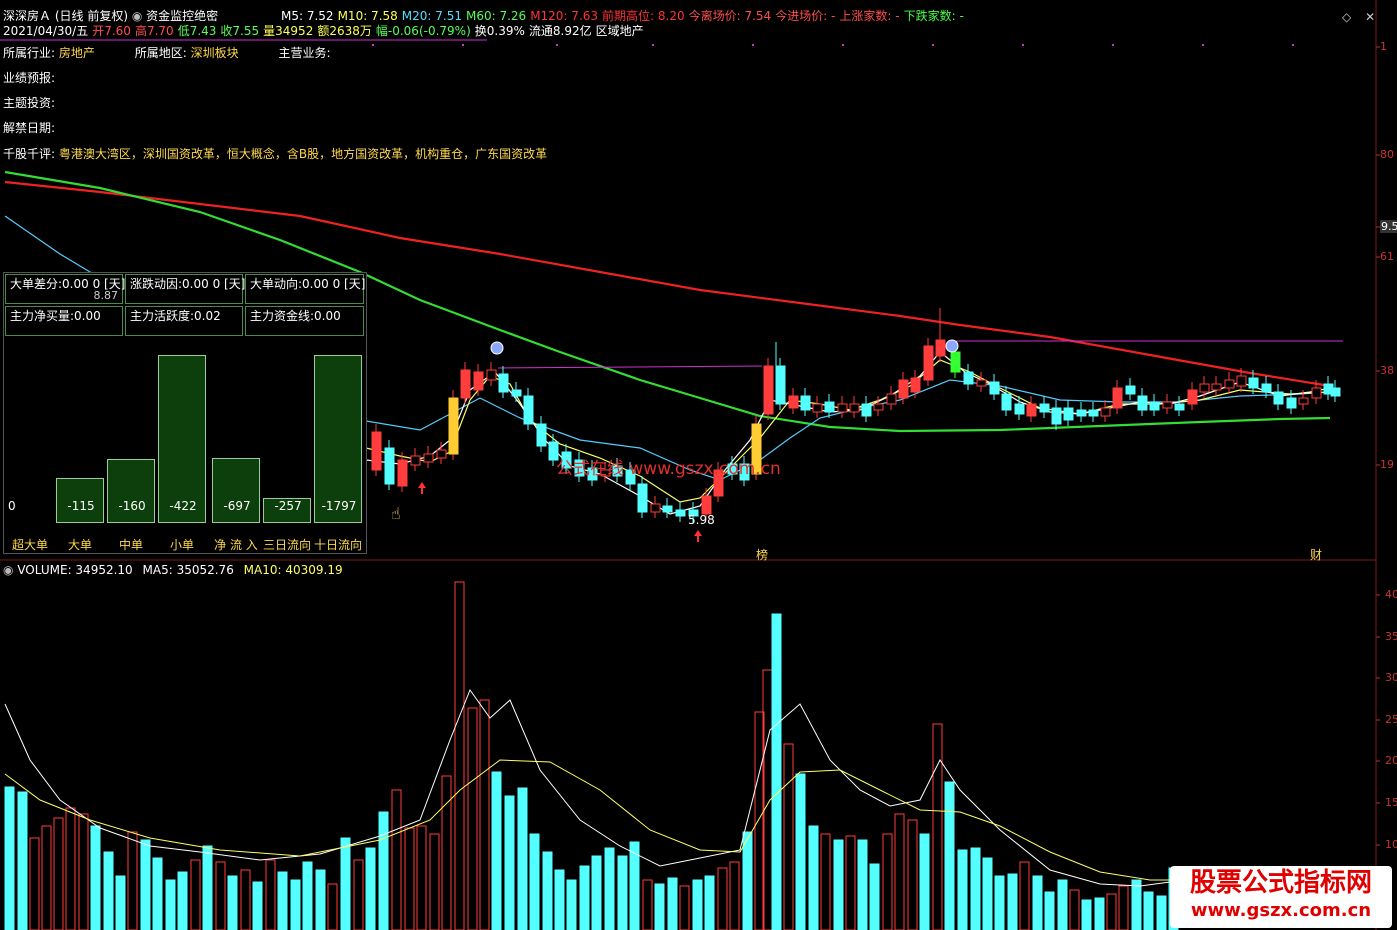 The width and height of the screenshot is (1397, 930). I want to click on fund-bar-value-4: -697, so click(237, 506).